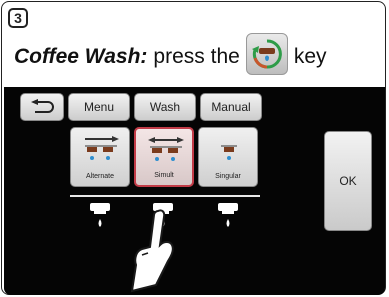  What do you see at coordinates (348, 181) in the screenshot?
I see `ok-button: OK` at bounding box center [348, 181].